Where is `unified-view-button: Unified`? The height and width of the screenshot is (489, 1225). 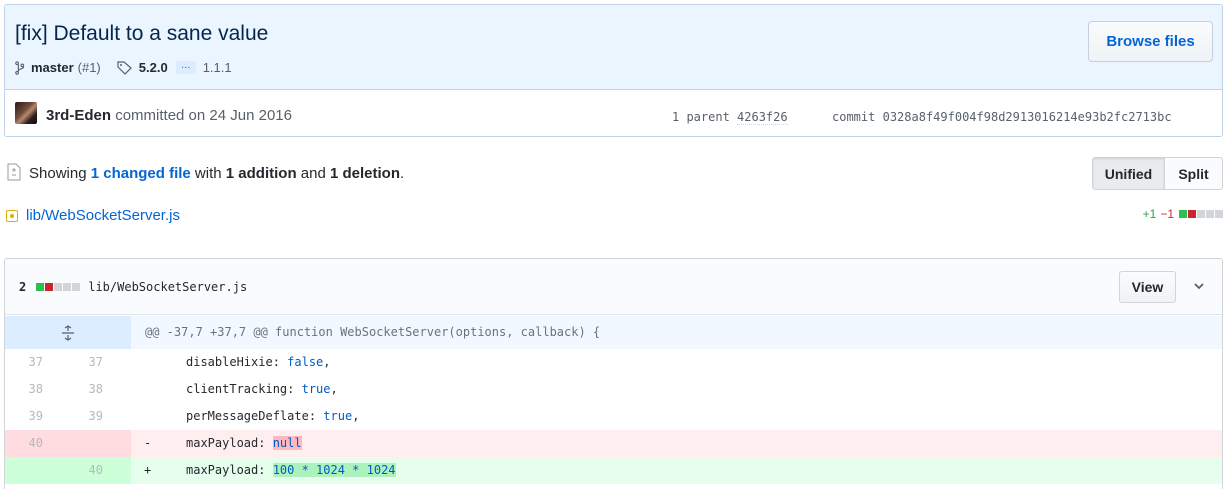
unified-view-button: Unified is located at coordinates (1128, 173).